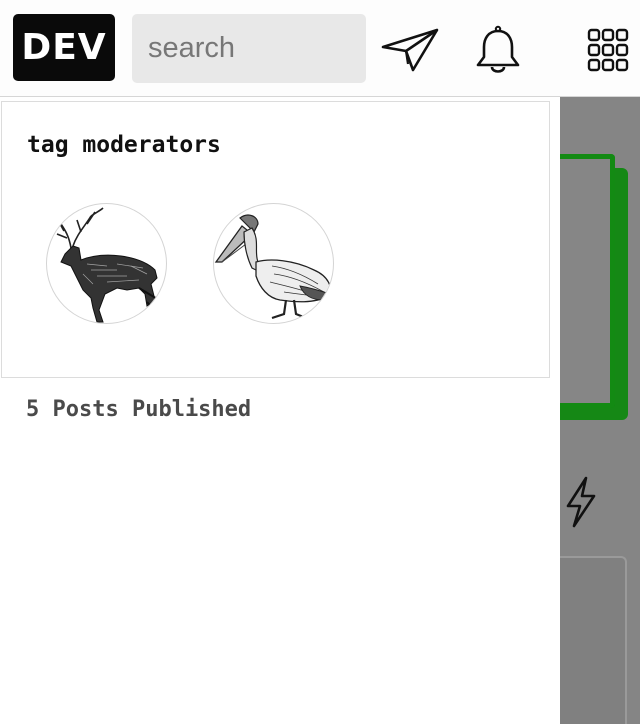 This screenshot has width=640, height=724. Describe the element at coordinates (249, 48) in the screenshot. I see `search-input` at that location.